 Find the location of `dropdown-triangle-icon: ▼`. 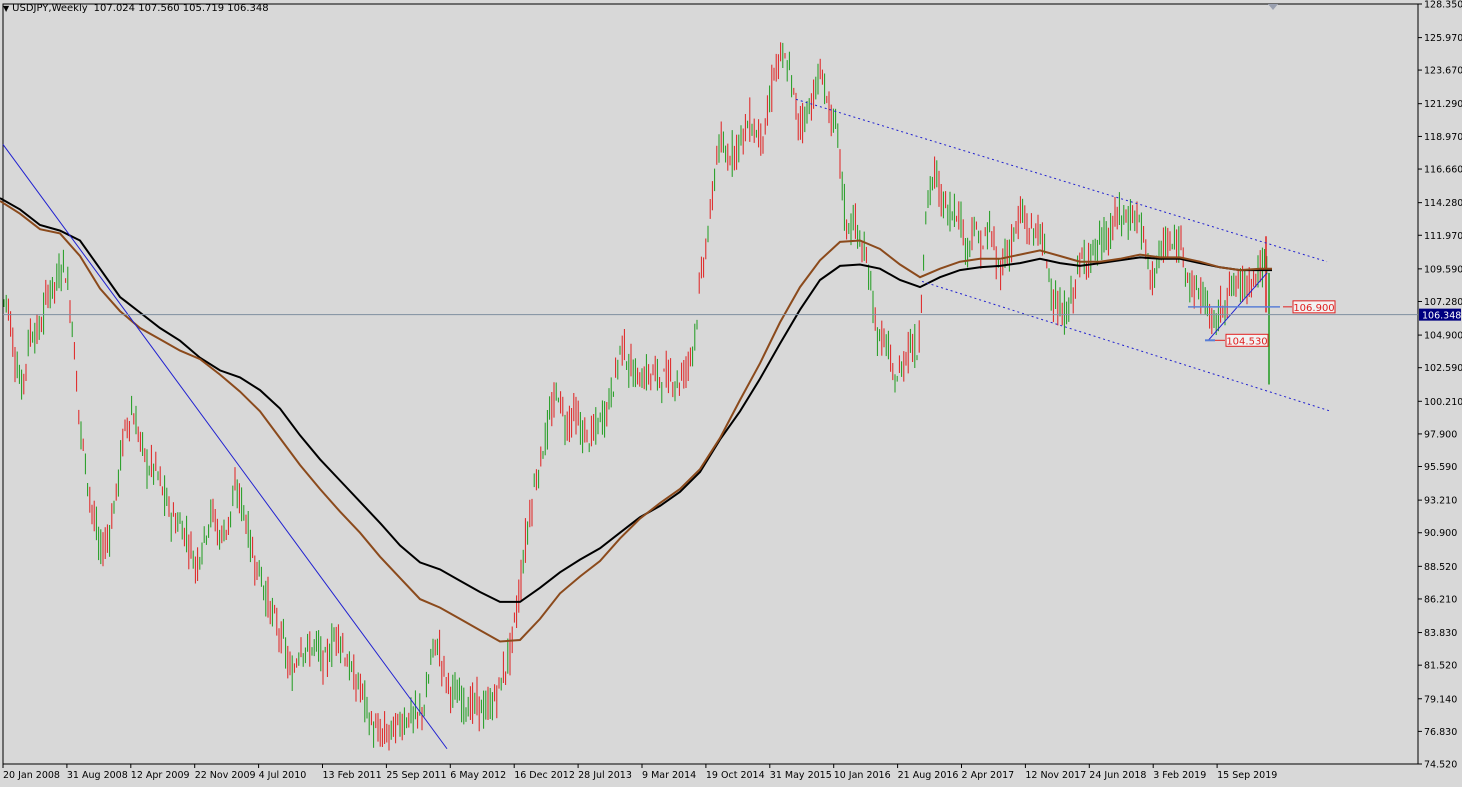

dropdown-triangle-icon: ▼ is located at coordinates (6, 8).